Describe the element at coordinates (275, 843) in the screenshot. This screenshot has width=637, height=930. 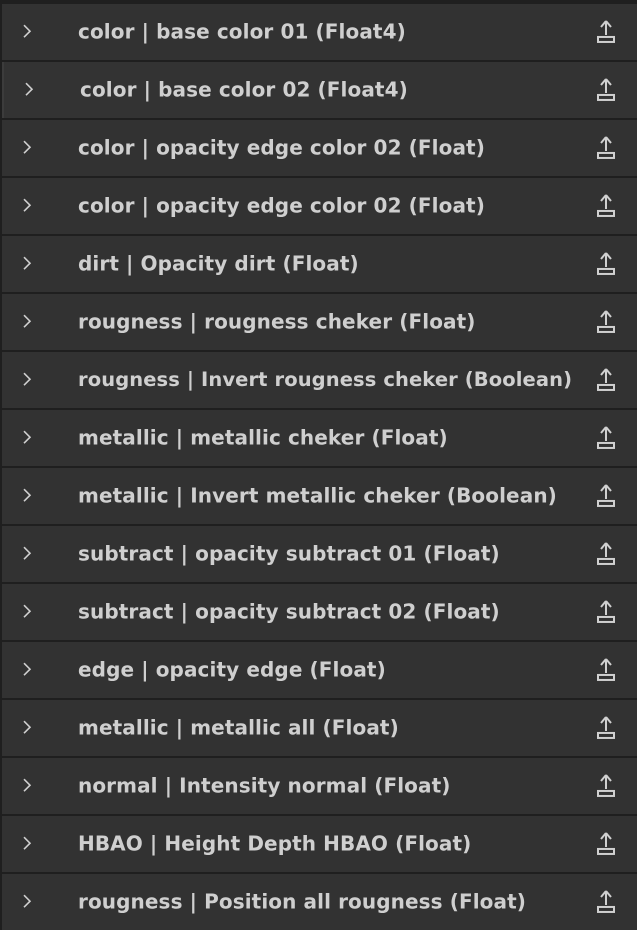
I see `parameter-label: HBAO | Height Depth HBAO (Float)` at that location.